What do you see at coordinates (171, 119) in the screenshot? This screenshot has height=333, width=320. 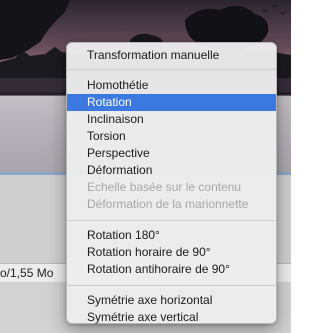 I see `menu-item-inclinaison: Inclinaison` at bounding box center [171, 119].